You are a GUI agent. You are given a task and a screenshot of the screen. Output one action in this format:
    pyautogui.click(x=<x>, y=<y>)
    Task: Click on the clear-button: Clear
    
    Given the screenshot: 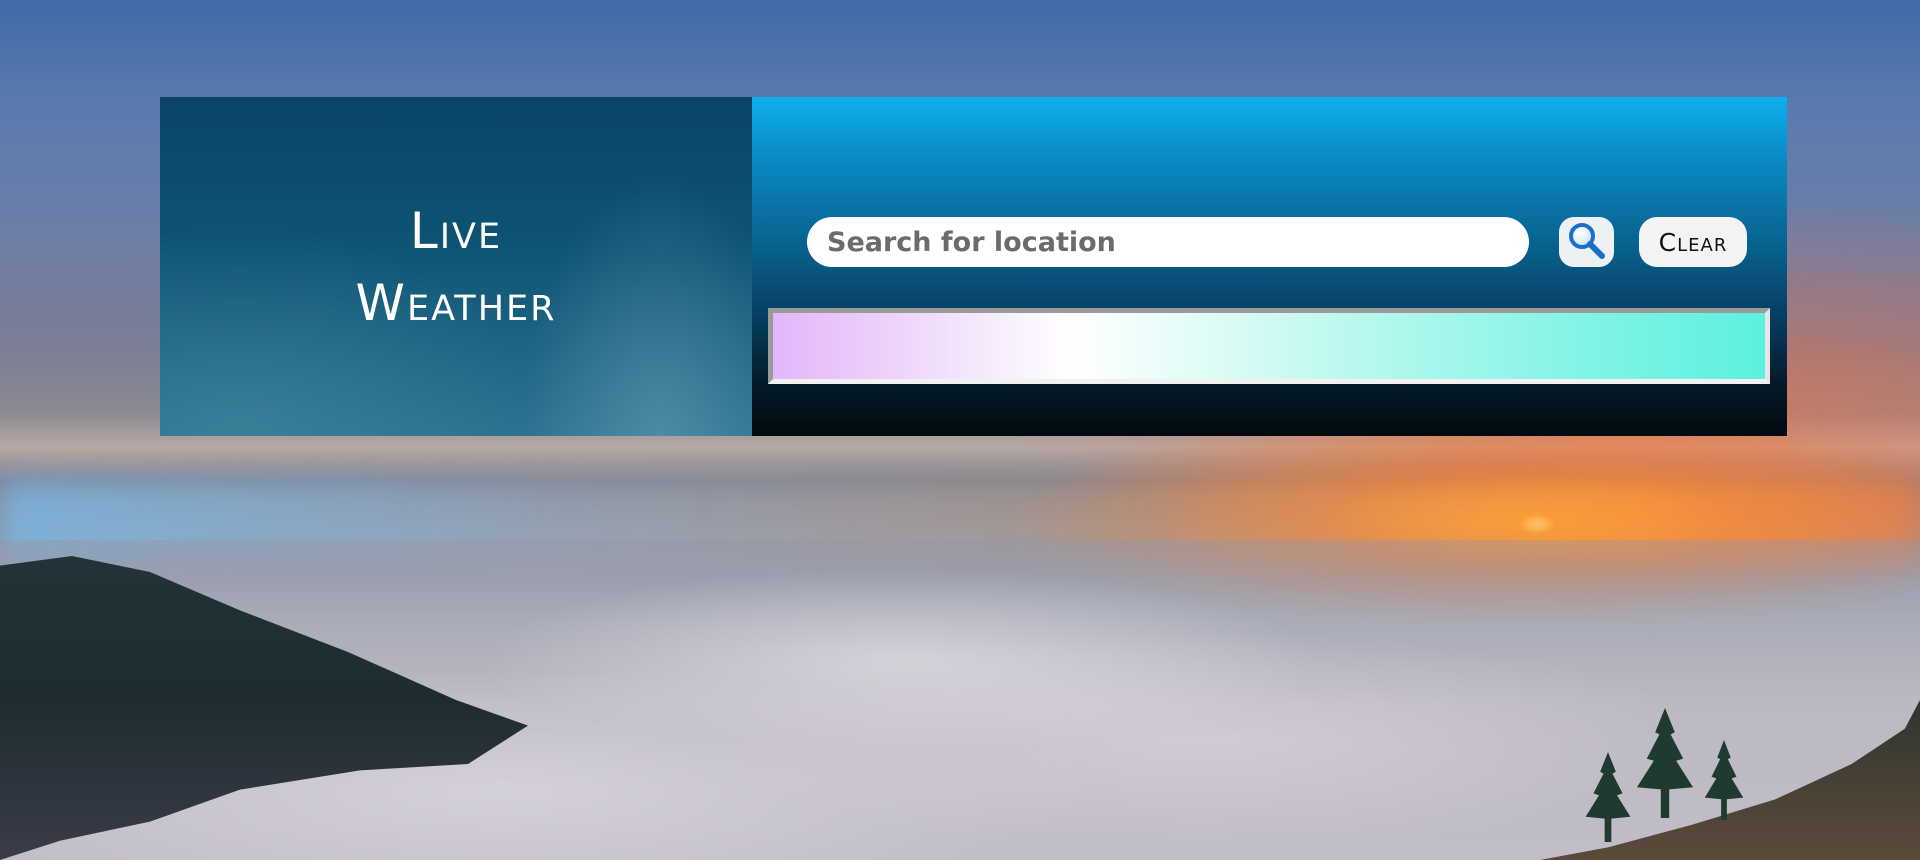 What is the action you would take?
    pyautogui.click(x=1693, y=242)
    